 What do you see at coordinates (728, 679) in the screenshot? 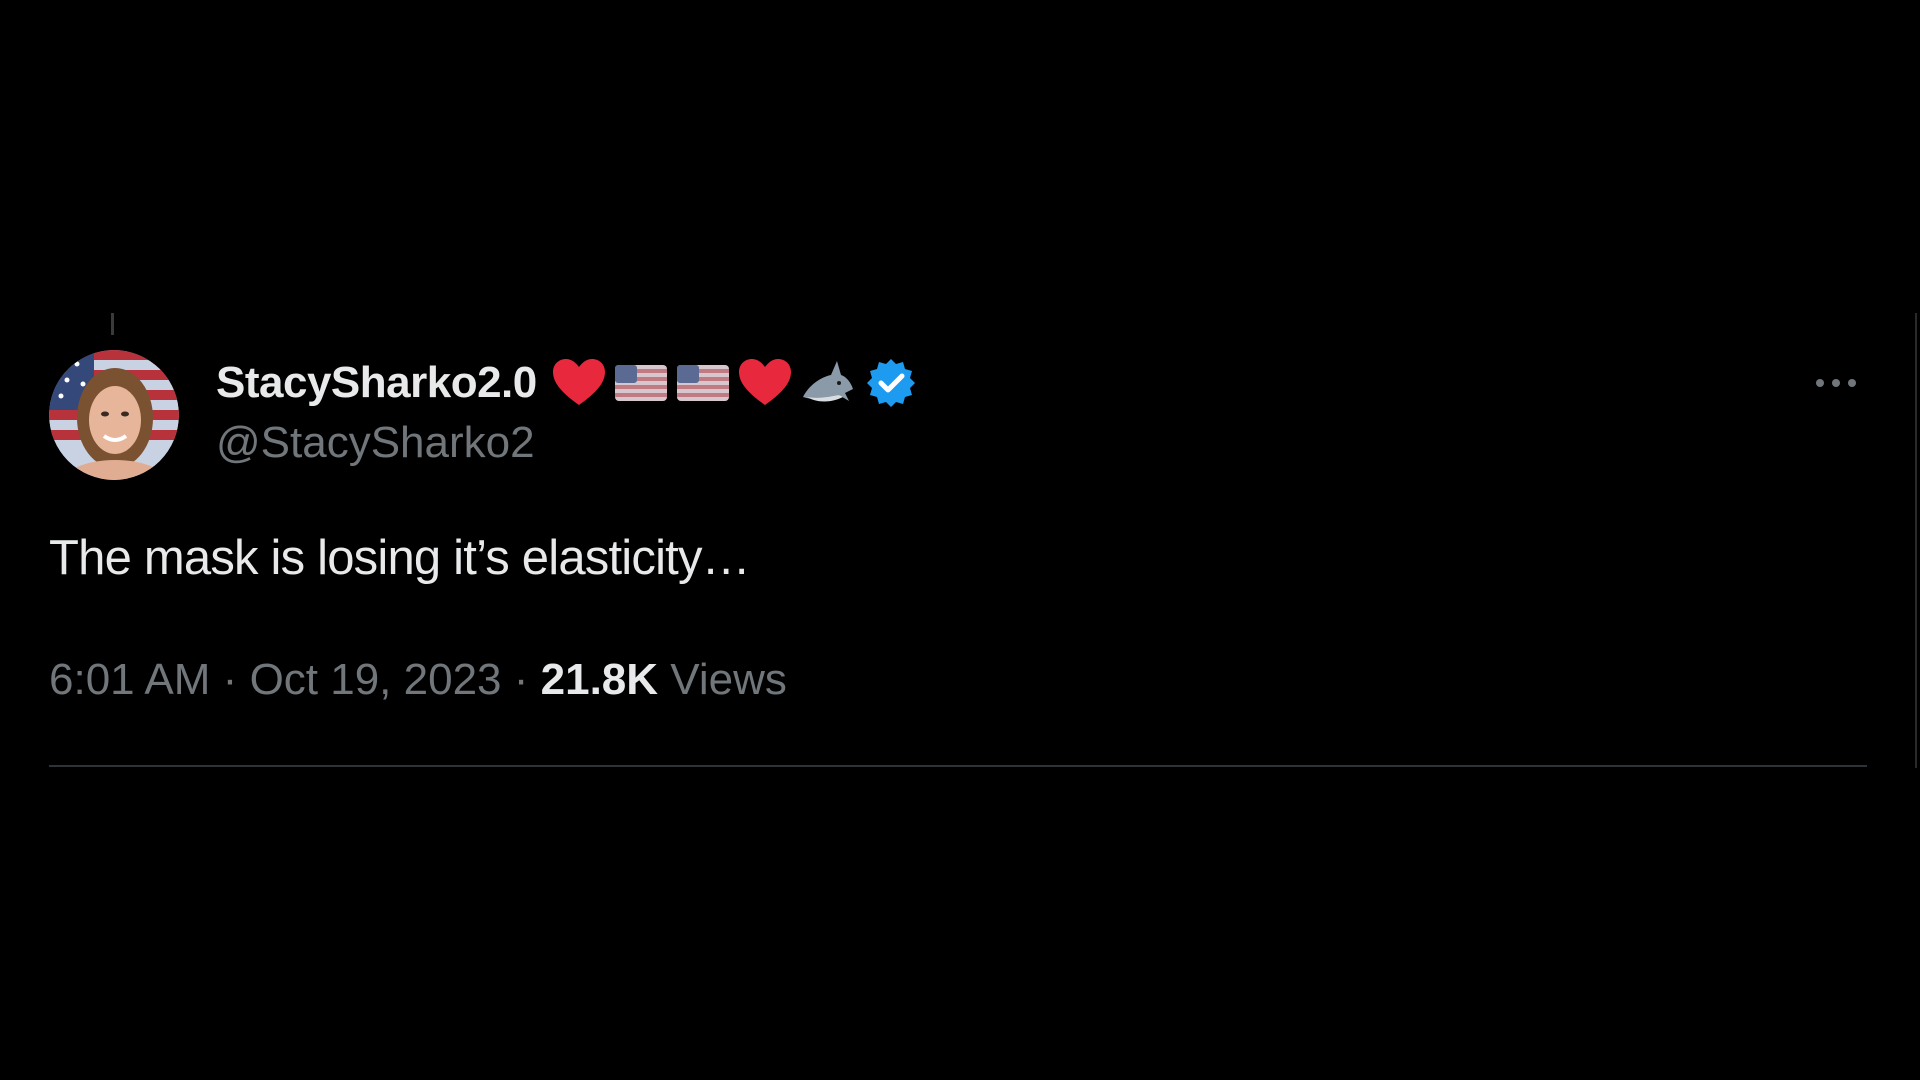
I see `views-label: Views` at bounding box center [728, 679].